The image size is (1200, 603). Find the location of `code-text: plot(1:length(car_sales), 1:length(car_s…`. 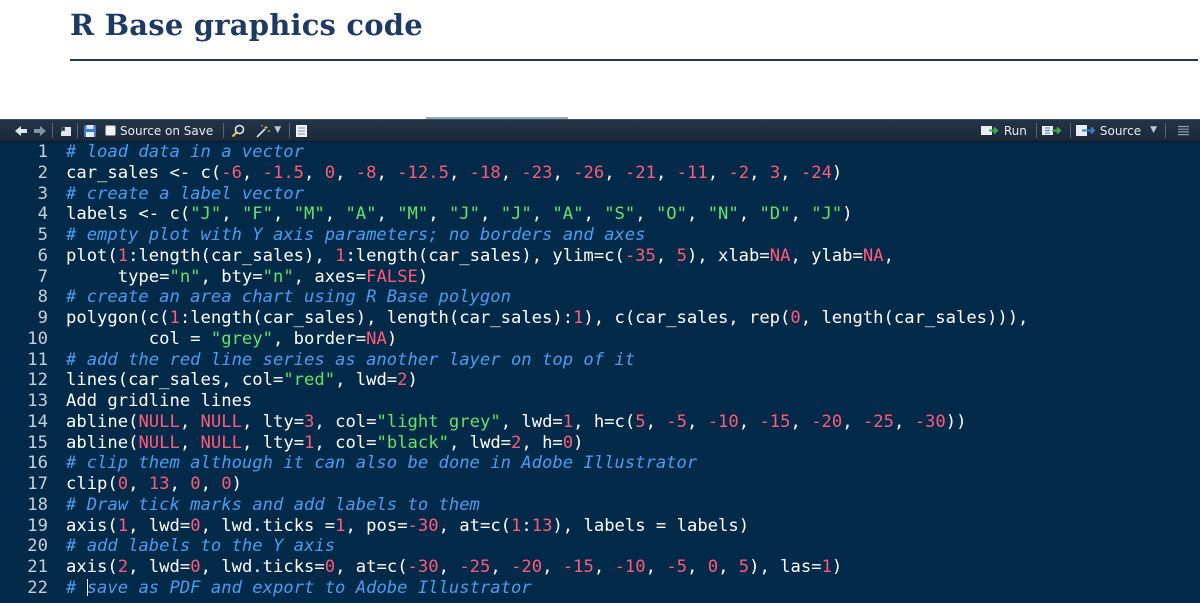

code-text: plot(1:length(car_sales), 1:length(car_s… is located at coordinates (480, 256).